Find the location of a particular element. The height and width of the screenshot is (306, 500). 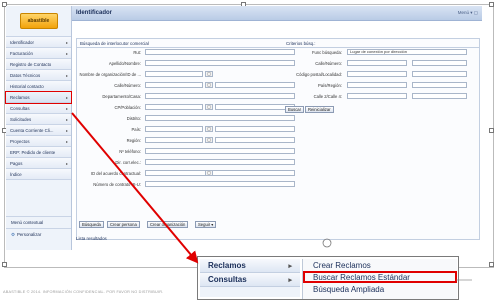

sidebar-item-solicitudes: Solicitudes ▸ is located at coordinates (38, 119).